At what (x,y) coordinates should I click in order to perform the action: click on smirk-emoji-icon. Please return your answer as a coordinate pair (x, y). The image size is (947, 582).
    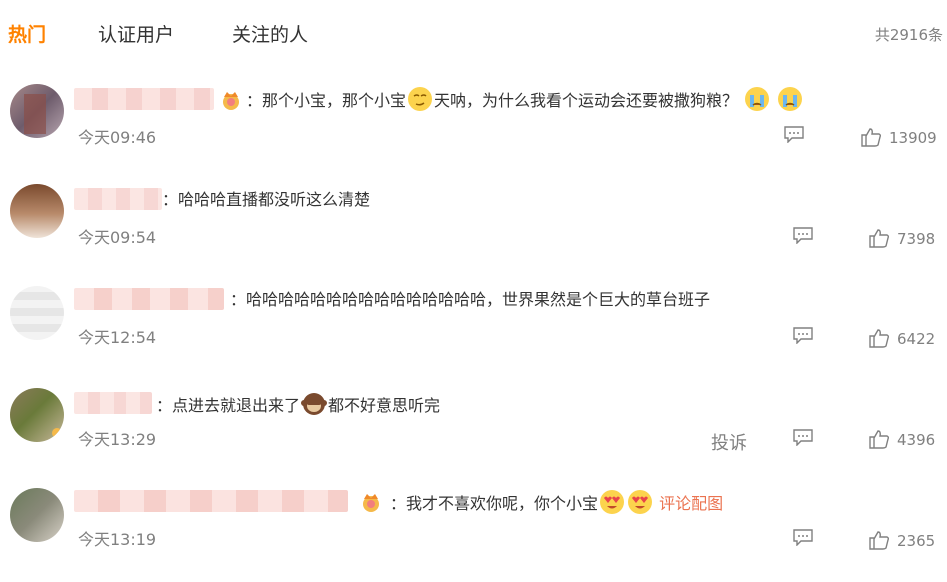
    Looking at the image, I should click on (420, 99).